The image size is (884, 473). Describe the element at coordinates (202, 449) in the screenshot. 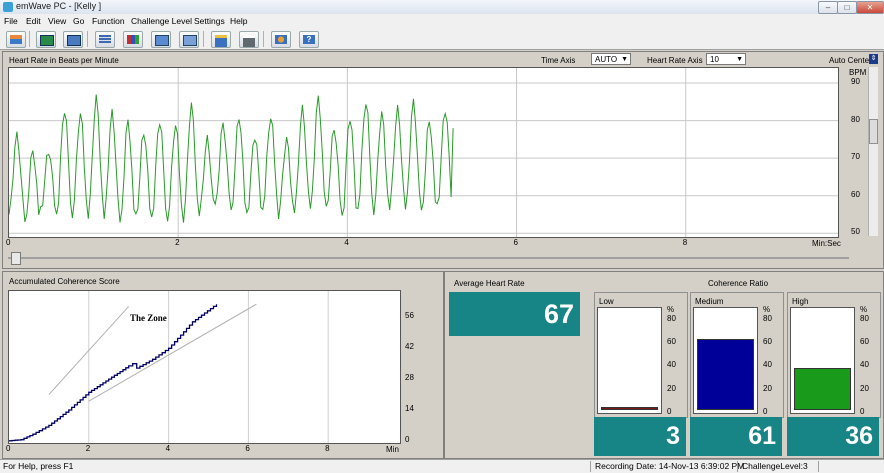

I see `coherence-x-axis: 0 2 4 6 8` at that location.